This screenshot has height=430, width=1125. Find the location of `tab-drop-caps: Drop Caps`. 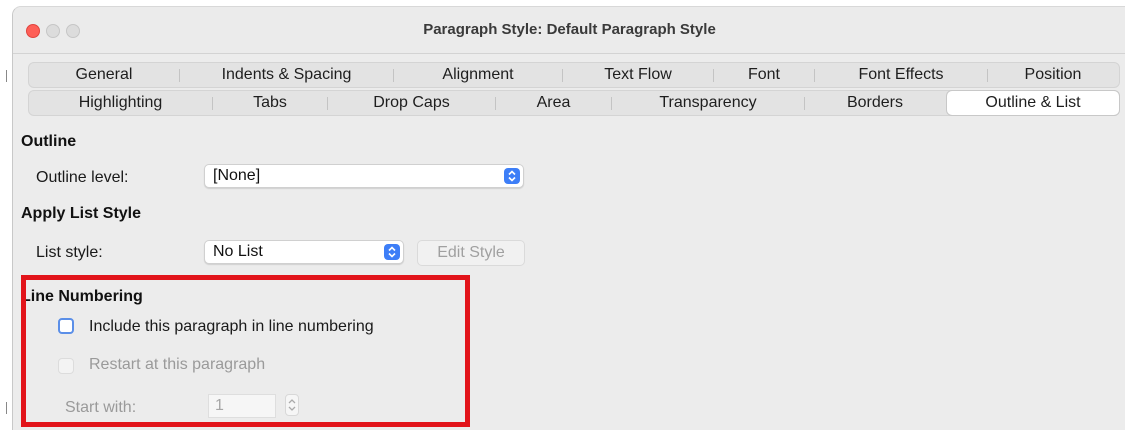

tab-drop-caps: Drop Caps is located at coordinates (411, 103).